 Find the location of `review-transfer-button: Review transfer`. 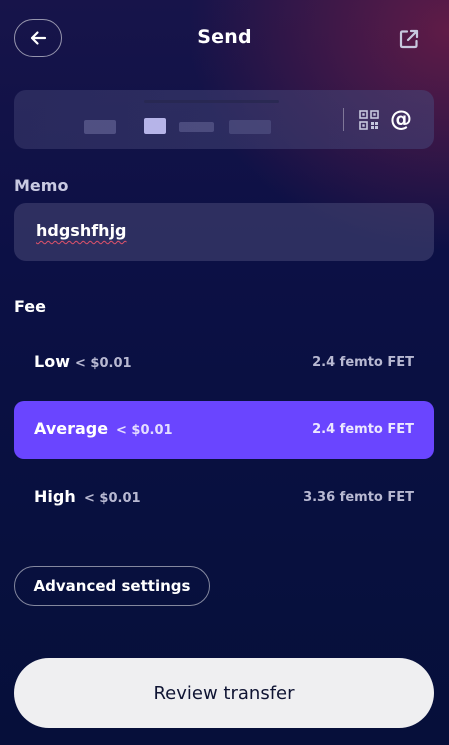

review-transfer-button: Review transfer is located at coordinates (224, 693).